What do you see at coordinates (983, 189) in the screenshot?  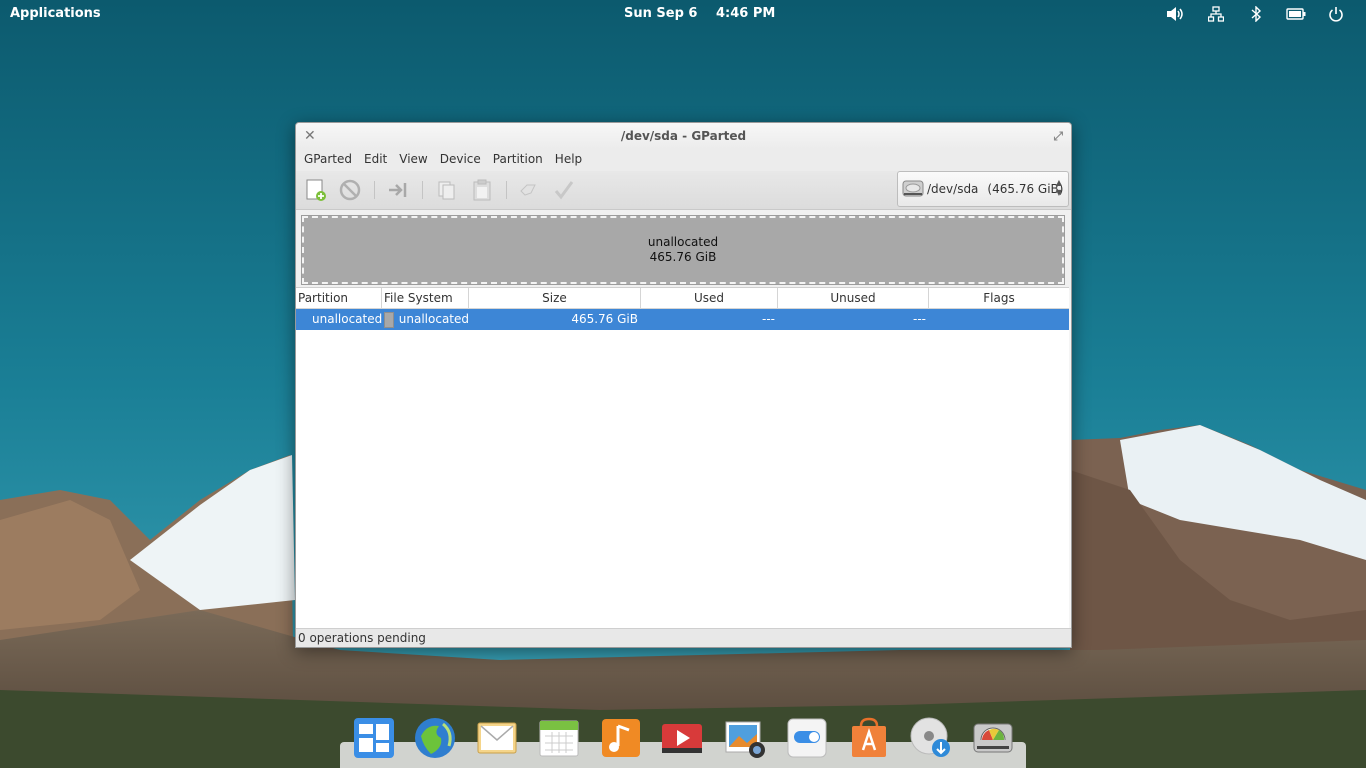 I see `device-selector: /dev/sda (465.76 GiB) ▲ ▼` at bounding box center [983, 189].